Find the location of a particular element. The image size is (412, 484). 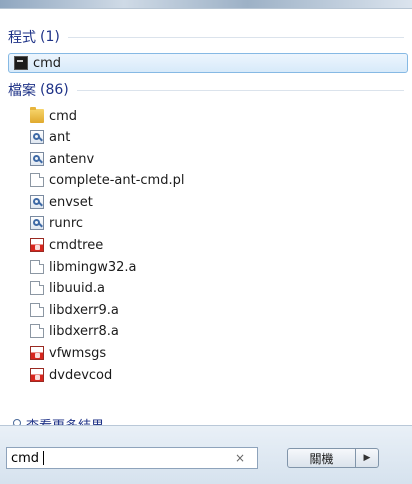

clear-search-icon: × is located at coordinates (240, 458).